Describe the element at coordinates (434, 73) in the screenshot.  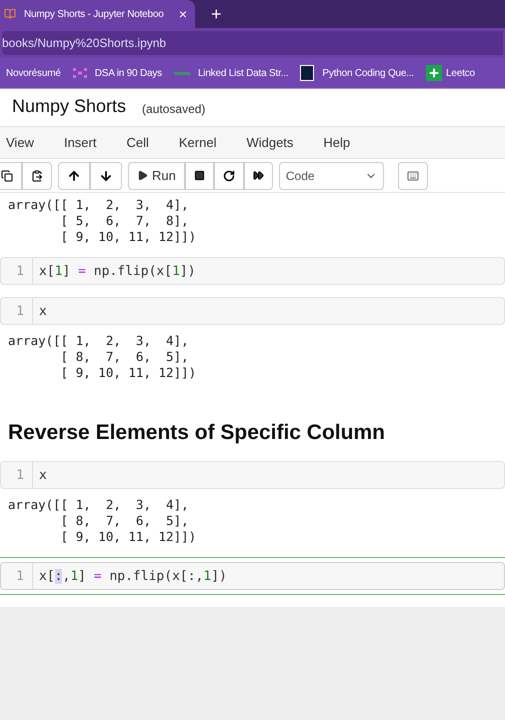
I see `plus-icon` at that location.